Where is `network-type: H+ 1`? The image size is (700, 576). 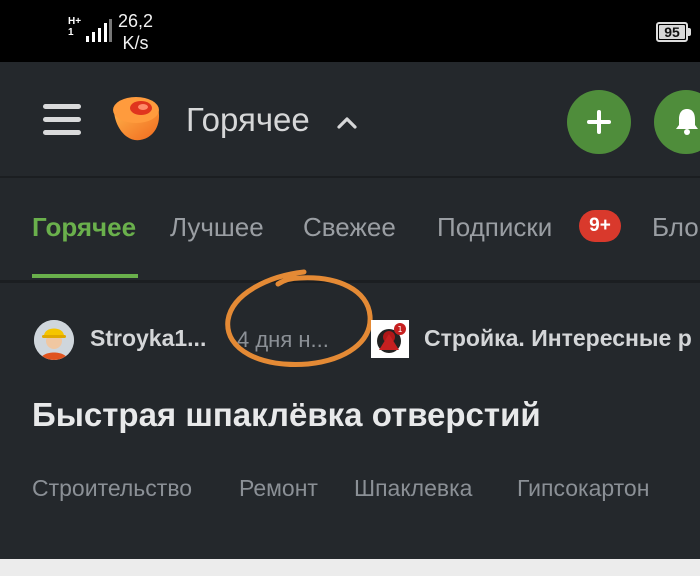
network-type: H+ 1 is located at coordinates (75, 27).